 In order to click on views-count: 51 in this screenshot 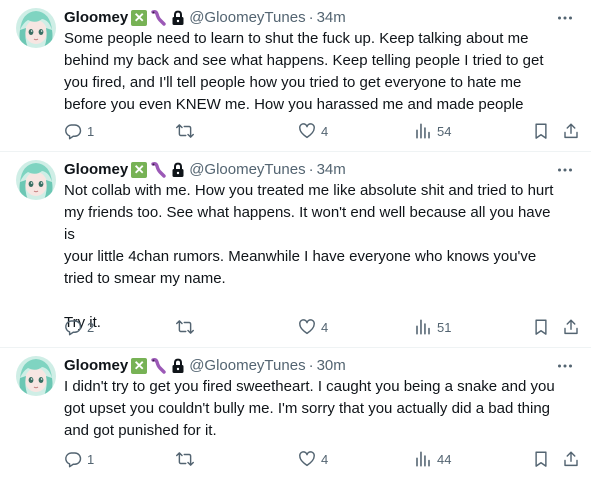, I will do `click(444, 327)`.